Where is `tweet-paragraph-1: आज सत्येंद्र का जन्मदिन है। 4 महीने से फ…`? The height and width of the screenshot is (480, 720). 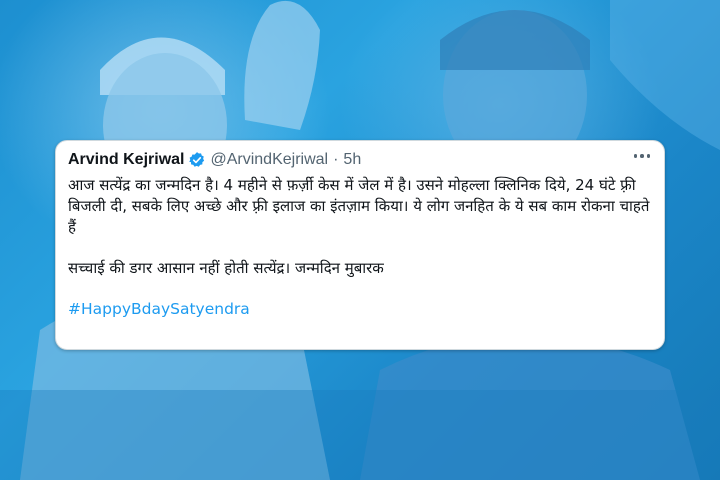 tweet-paragraph-1: आज सत्येंद्र का जन्मदिन है। 4 महीने से फ… is located at coordinates (359, 206).